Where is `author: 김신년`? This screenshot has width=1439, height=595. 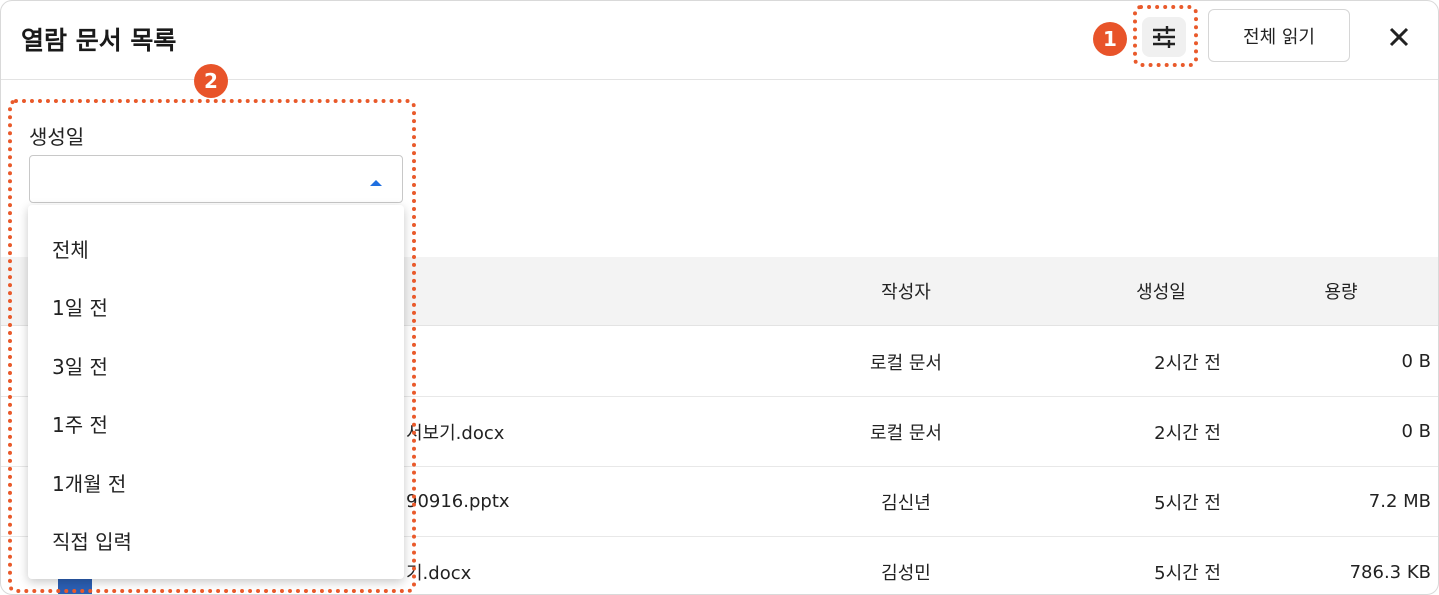
author: 김신년 is located at coordinates (906, 503).